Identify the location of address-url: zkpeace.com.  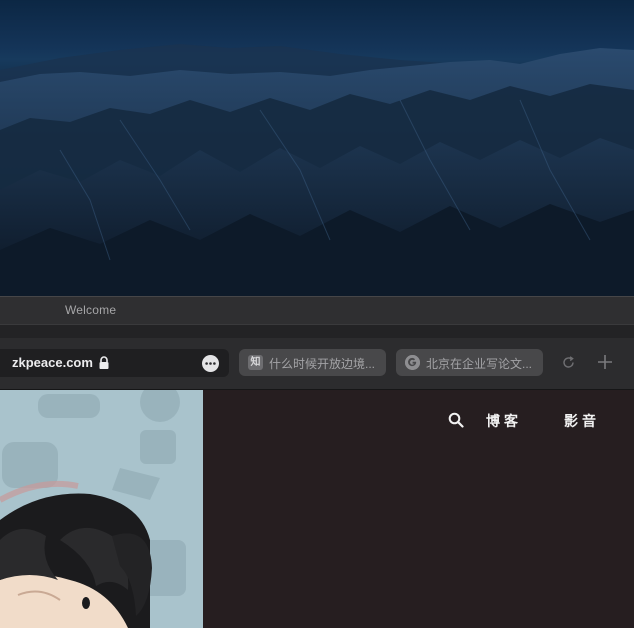
(52, 362).